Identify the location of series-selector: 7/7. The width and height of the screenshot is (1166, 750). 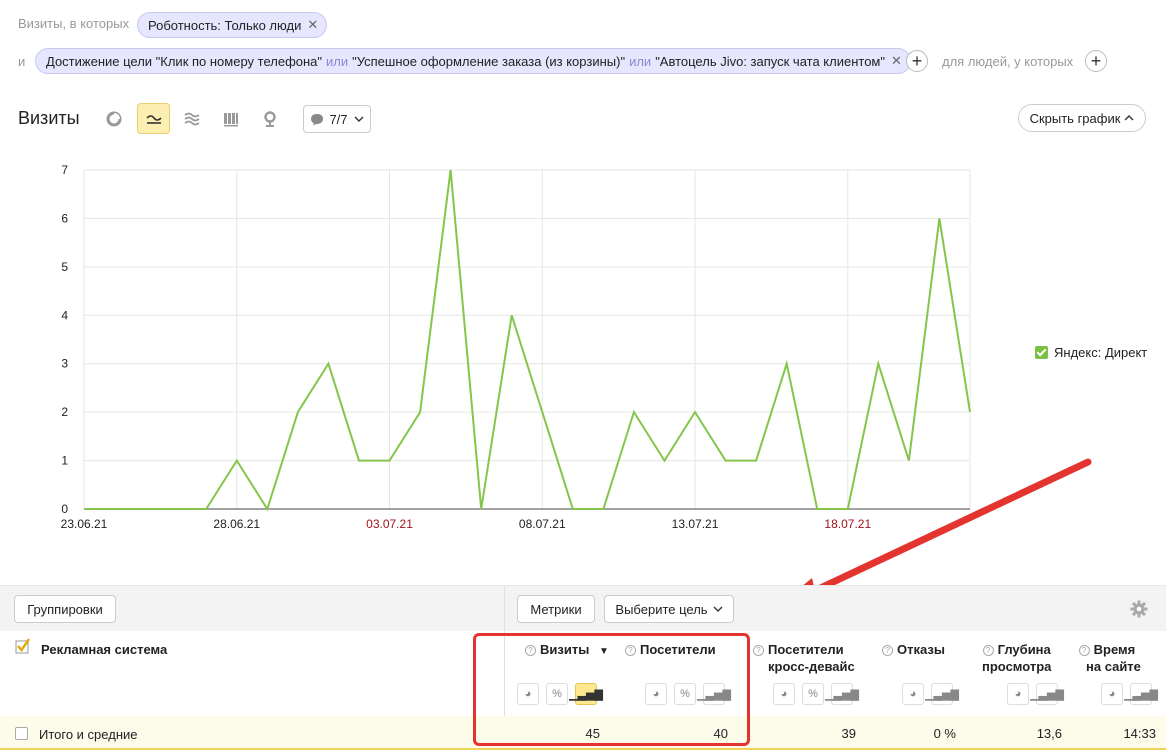
(337, 119).